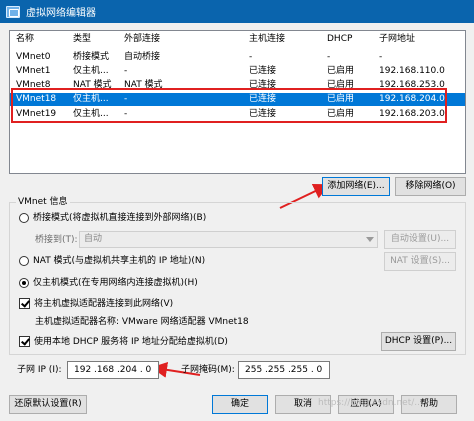 The height and width of the screenshot is (421, 474). I want to click on connect-adapter-checkbox, so click(24, 303).